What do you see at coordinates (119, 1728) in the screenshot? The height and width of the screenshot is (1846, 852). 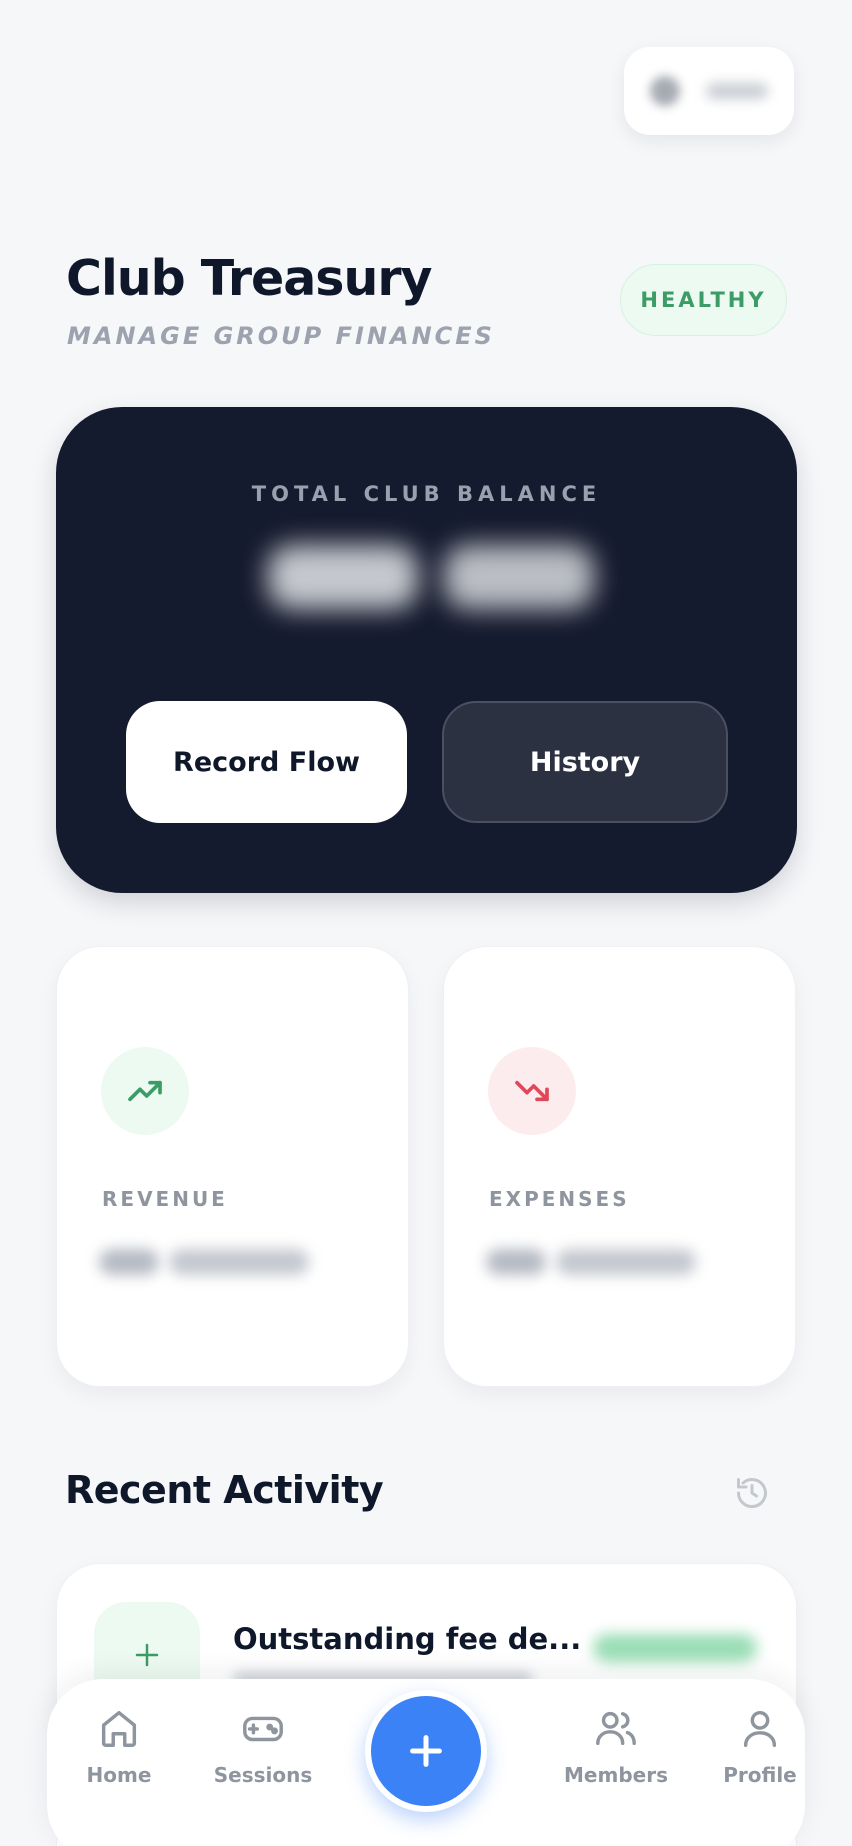 I see `home-icon` at bounding box center [119, 1728].